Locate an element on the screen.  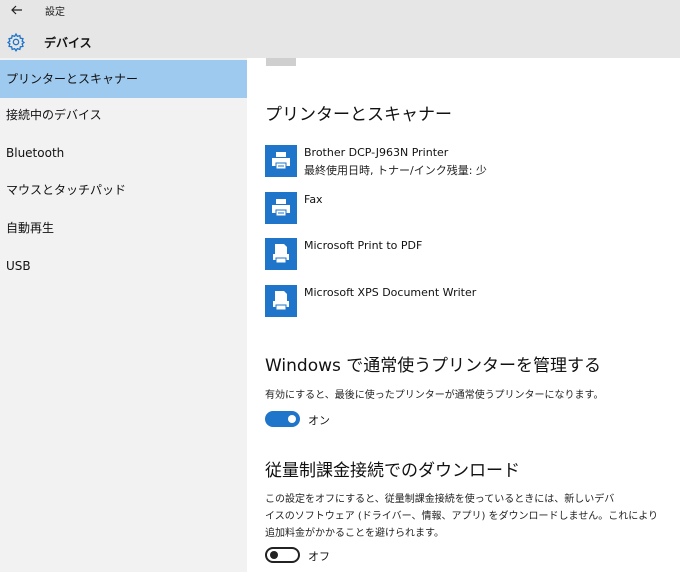
metered-description-line-1: この設定をオフにすると、従量制課金接続を使っているときには、新しいデバ is located at coordinates (440, 499).